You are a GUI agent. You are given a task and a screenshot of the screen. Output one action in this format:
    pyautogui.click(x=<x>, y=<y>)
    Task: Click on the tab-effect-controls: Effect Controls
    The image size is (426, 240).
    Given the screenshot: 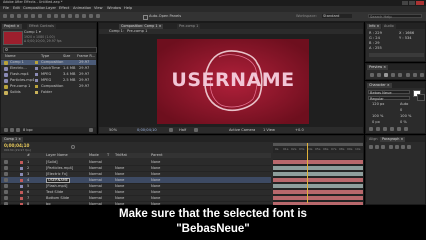 What is the action you would take?
    pyautogui.click(x=41, y=26)
    